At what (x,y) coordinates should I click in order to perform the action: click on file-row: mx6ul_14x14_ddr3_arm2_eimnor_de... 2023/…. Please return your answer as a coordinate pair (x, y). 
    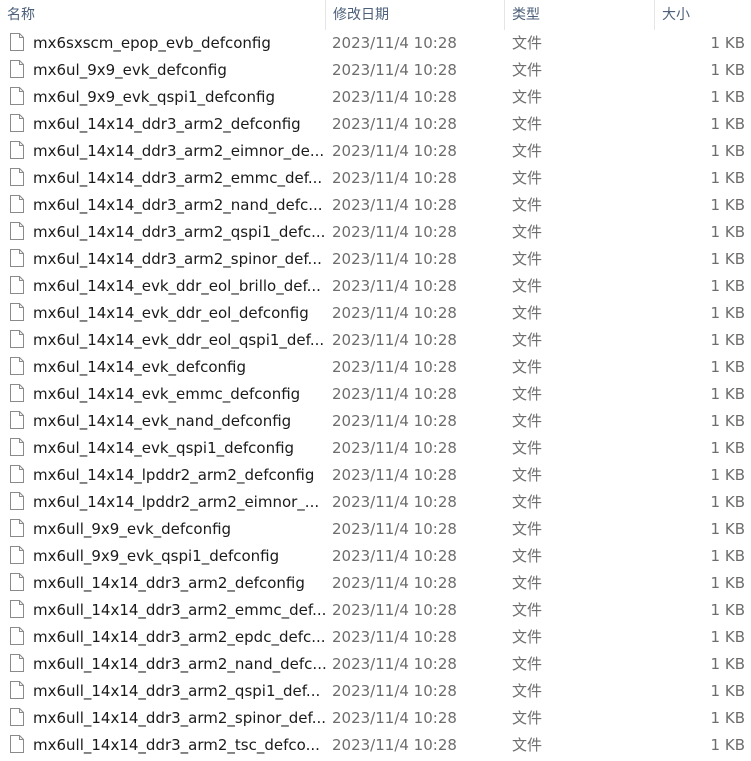
    Looking at the image, I should click on (375, 151).